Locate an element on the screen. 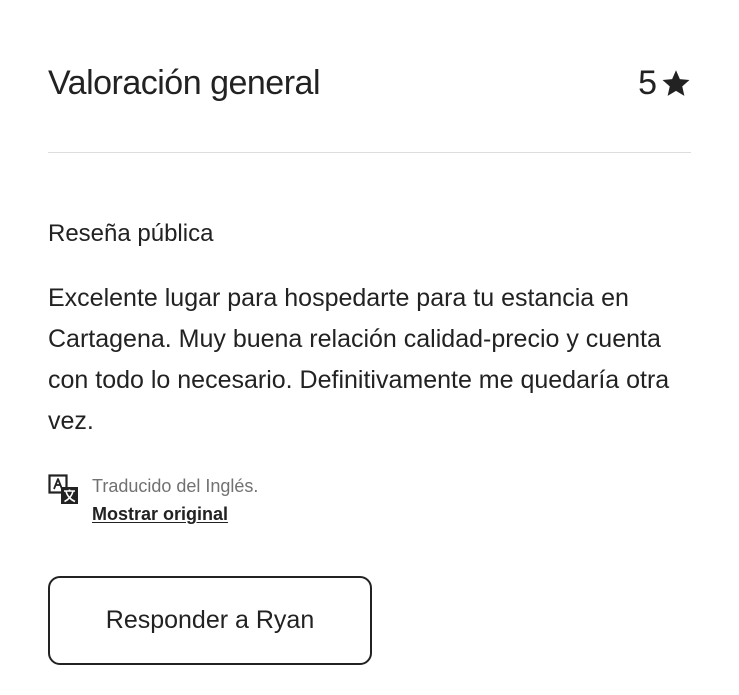  overall-rating-header: Valoración general 5 is located at coordinates (369, 83).